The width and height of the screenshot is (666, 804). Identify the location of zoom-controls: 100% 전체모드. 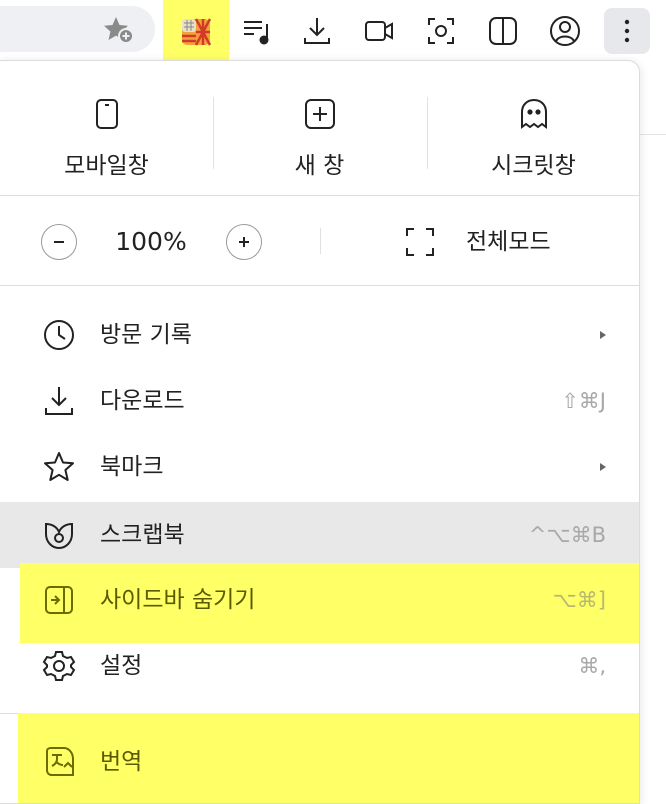
(319, 240).